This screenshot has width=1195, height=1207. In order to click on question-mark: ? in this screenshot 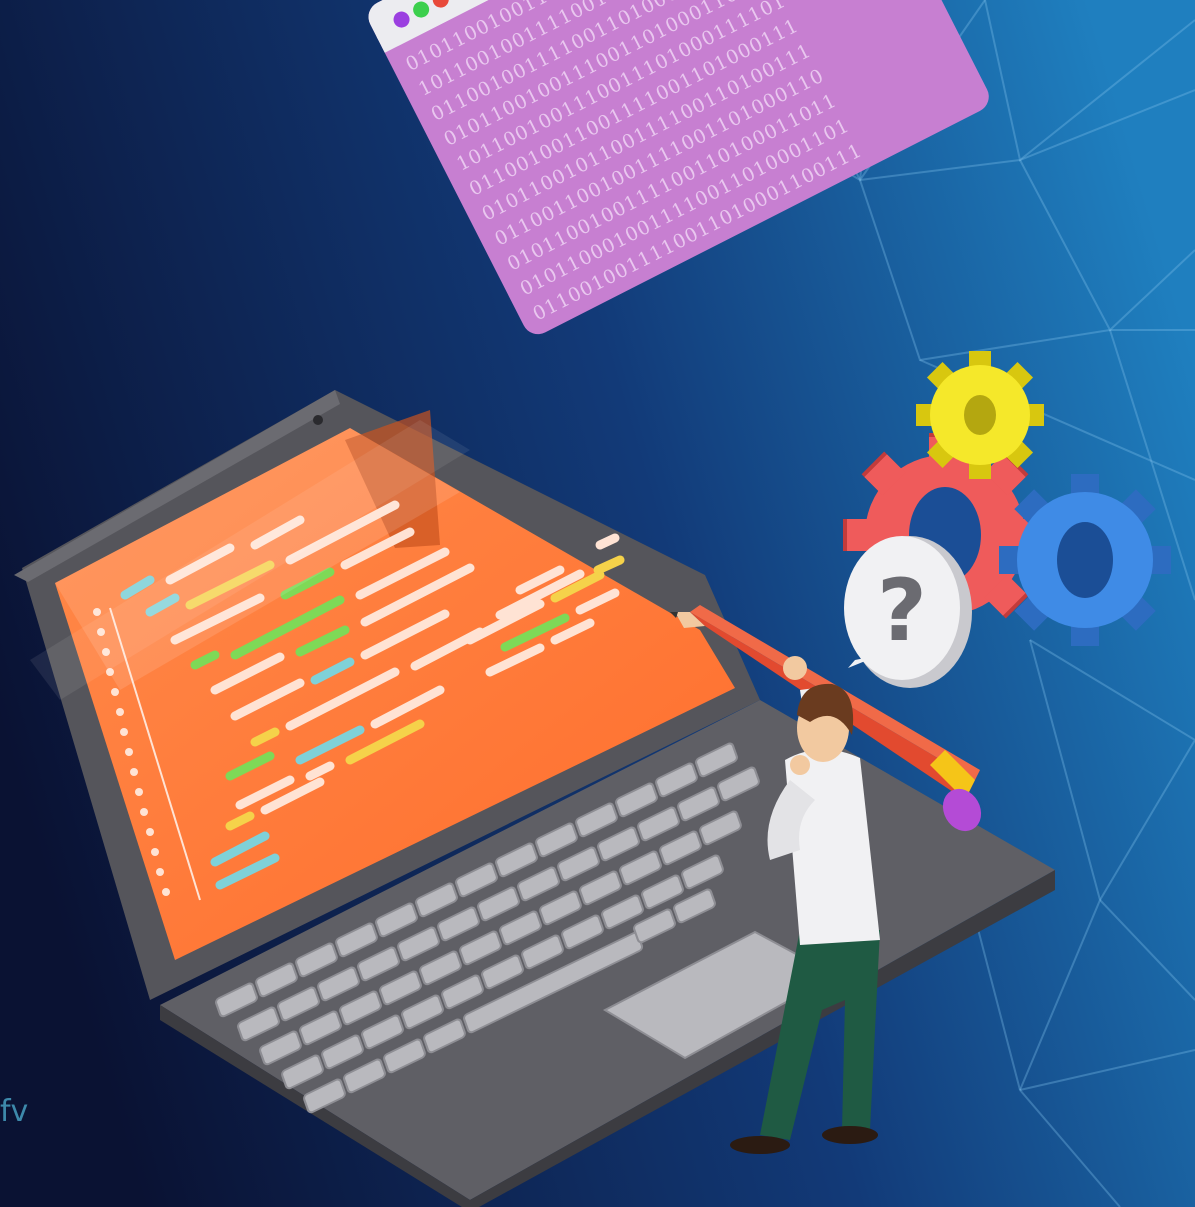, I will do `click(902, 611)`.